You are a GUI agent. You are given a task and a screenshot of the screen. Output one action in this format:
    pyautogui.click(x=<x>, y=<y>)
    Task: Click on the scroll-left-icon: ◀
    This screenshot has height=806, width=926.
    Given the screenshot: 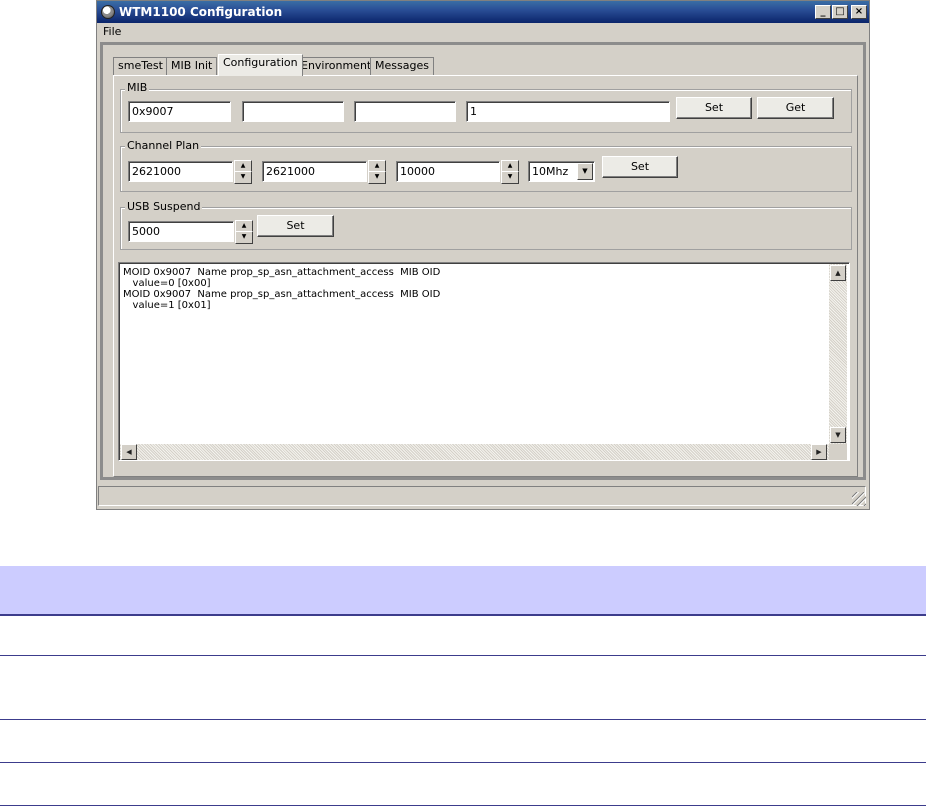 What is the action you would take?
    pyautogui.click(x=129, y=452)
    